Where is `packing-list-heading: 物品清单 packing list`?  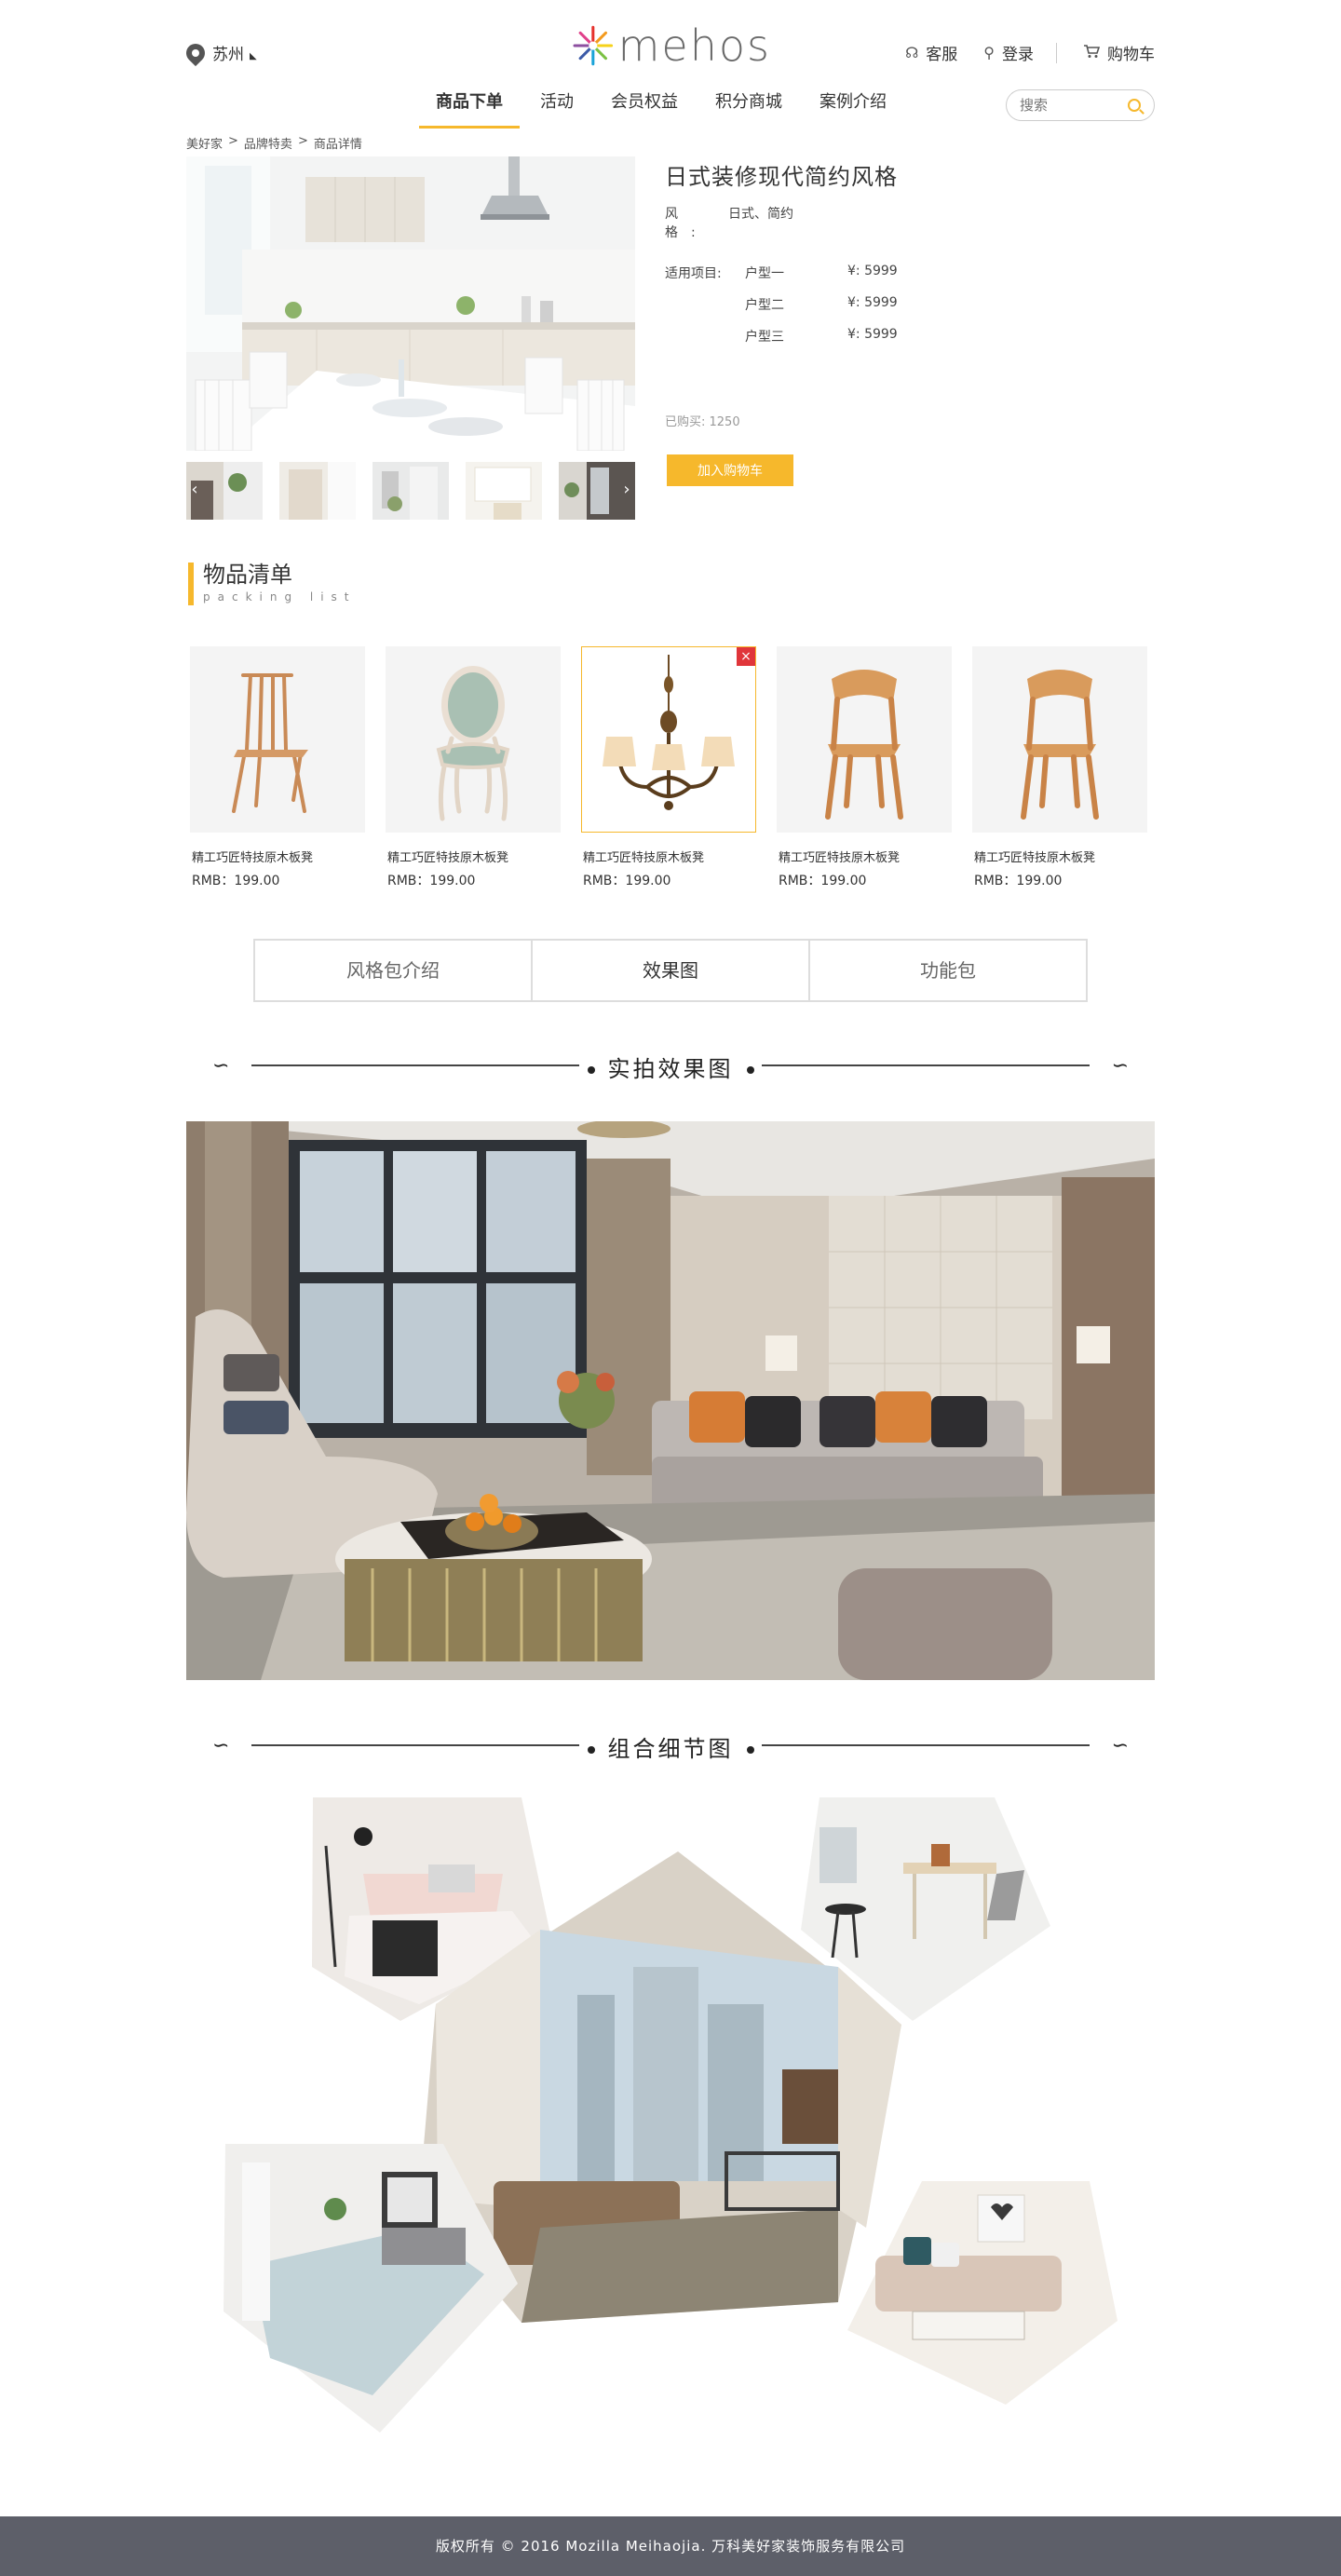
packing-list-heading: 物品清单 packing list is located at coordinates (273, 584).